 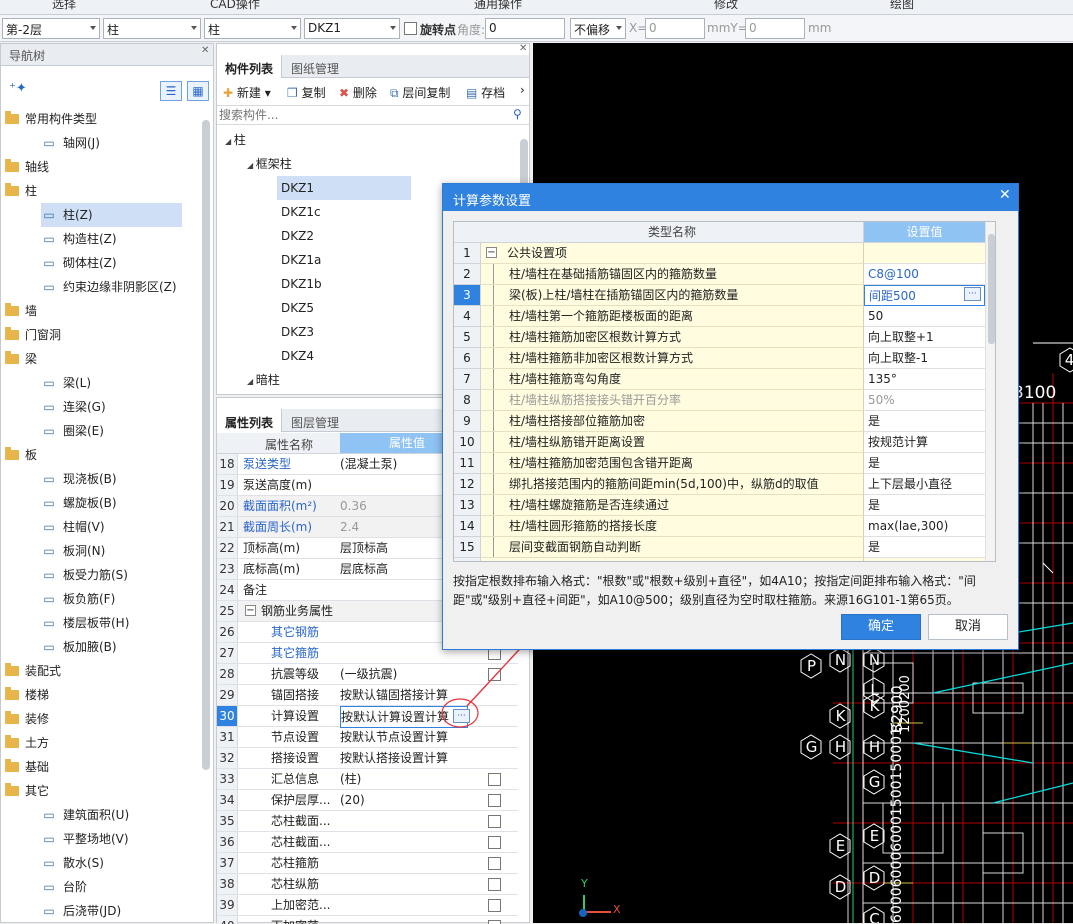 I want to click on floor-select: 第-2层, so click(x=51, y=28).